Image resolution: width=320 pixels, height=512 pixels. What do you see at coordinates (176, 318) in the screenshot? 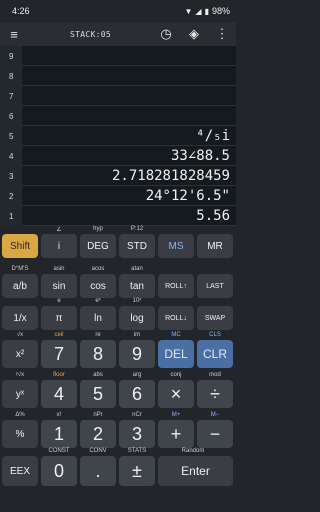
I see `key-roll-button: ROLL↓` at bounding box center [176, 318].